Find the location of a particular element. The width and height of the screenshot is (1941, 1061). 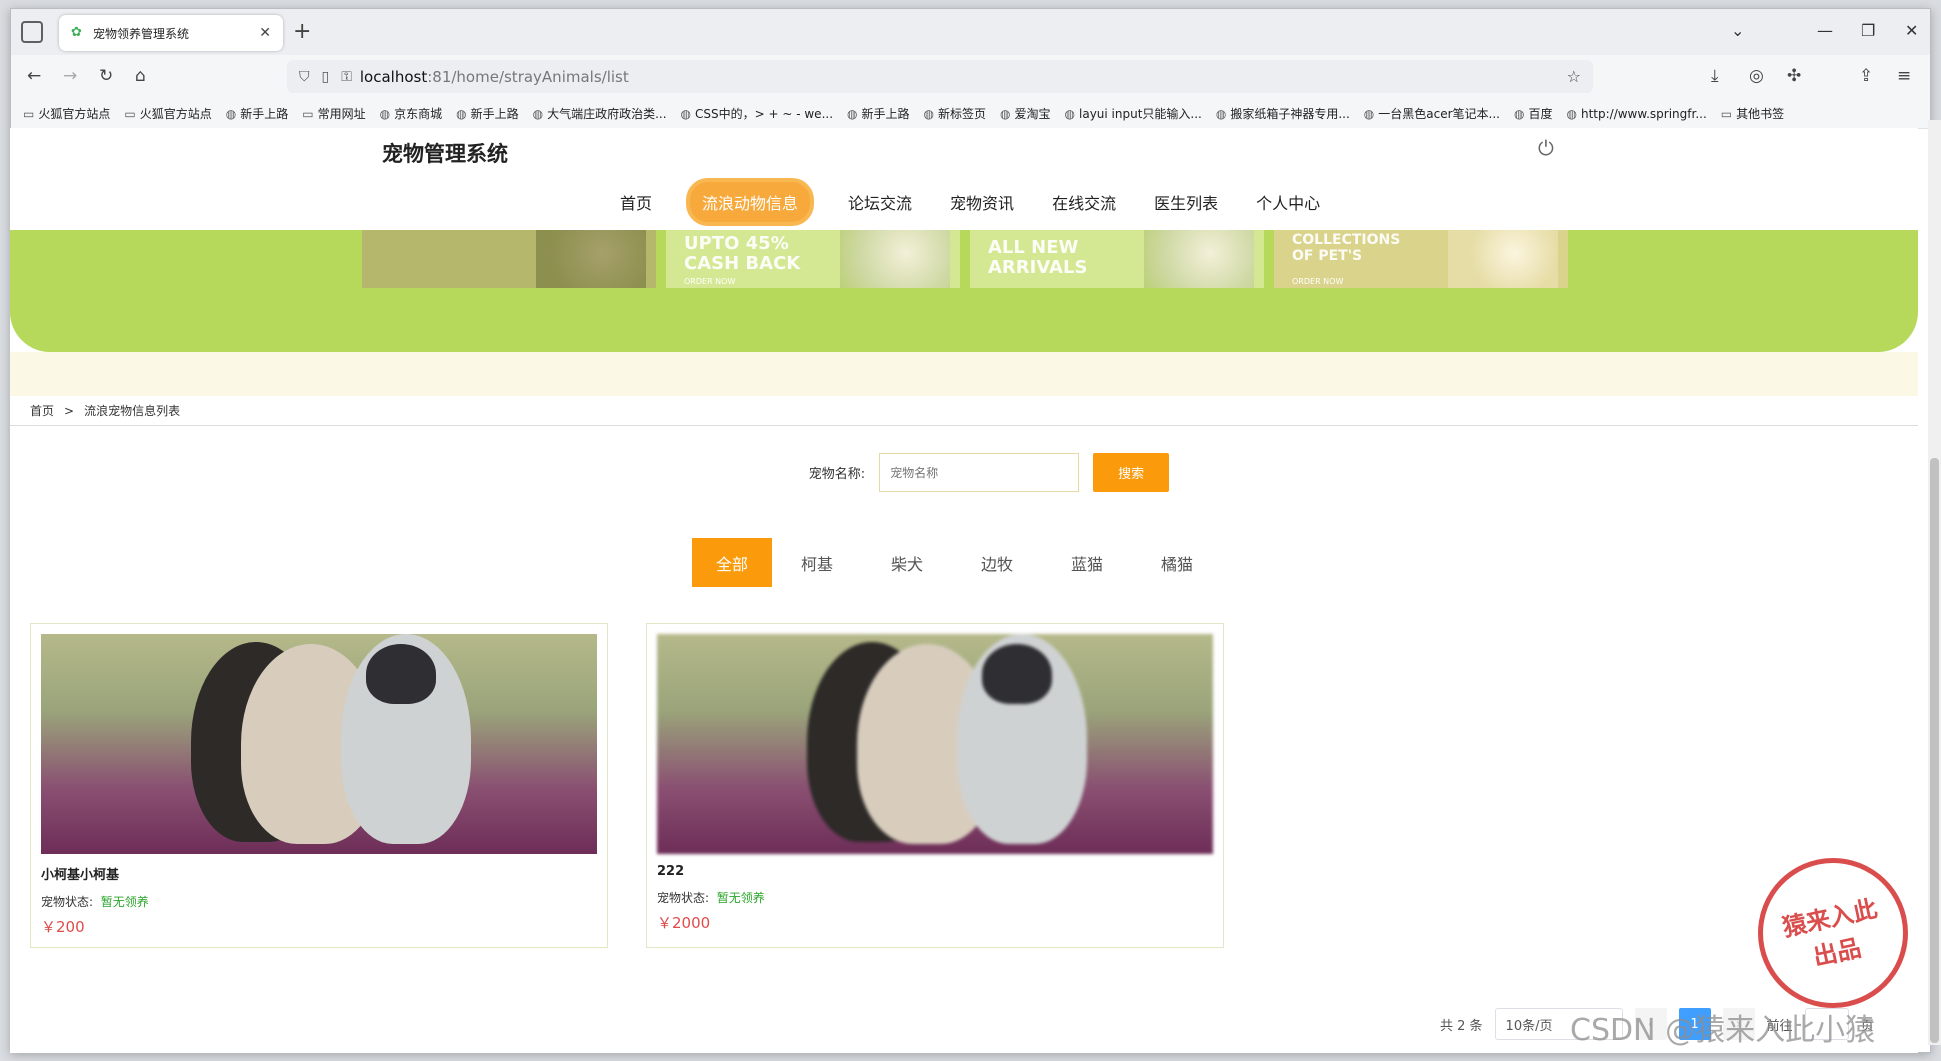

leaf-icon: ✿ is located at coordinates (76, 32).